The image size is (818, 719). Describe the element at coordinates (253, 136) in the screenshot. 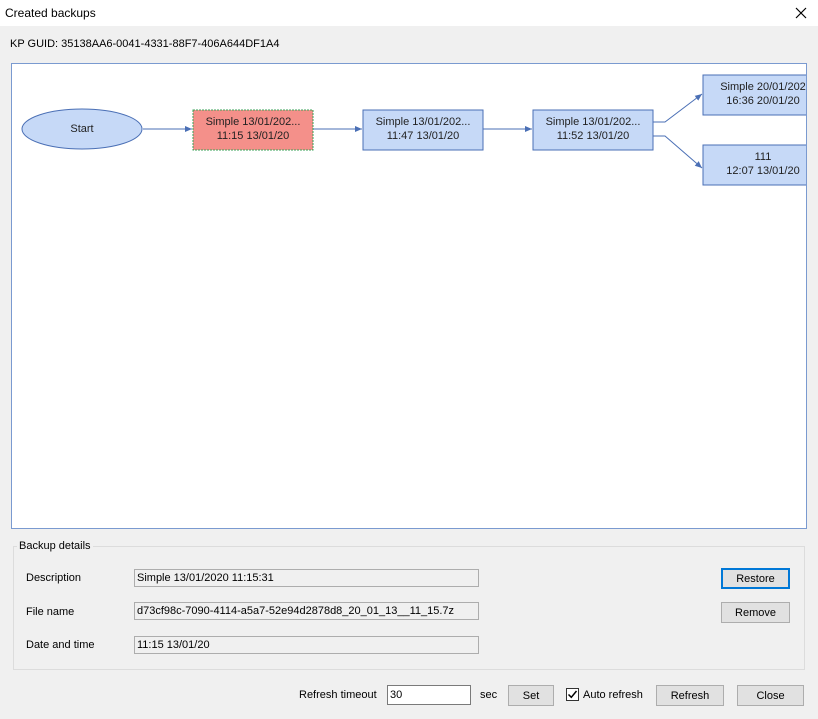

I see `node-1-line2: 11:15 13/01/20` at that location.